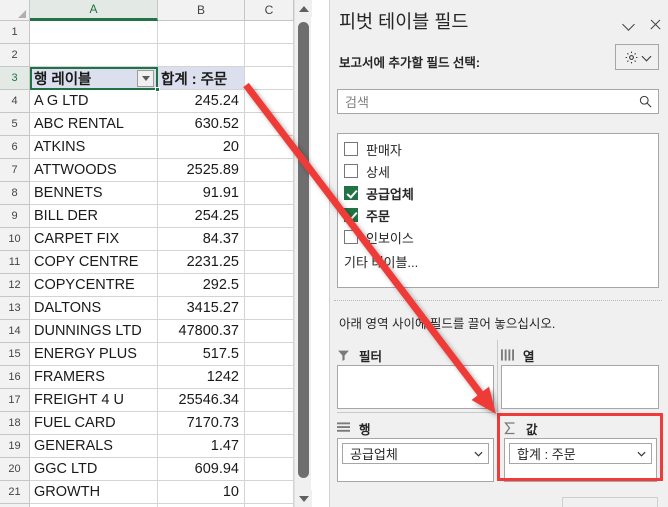  Describe the element at coordinates (15, 331) in the screenshot. I see `row-header-14: 14` at that location.